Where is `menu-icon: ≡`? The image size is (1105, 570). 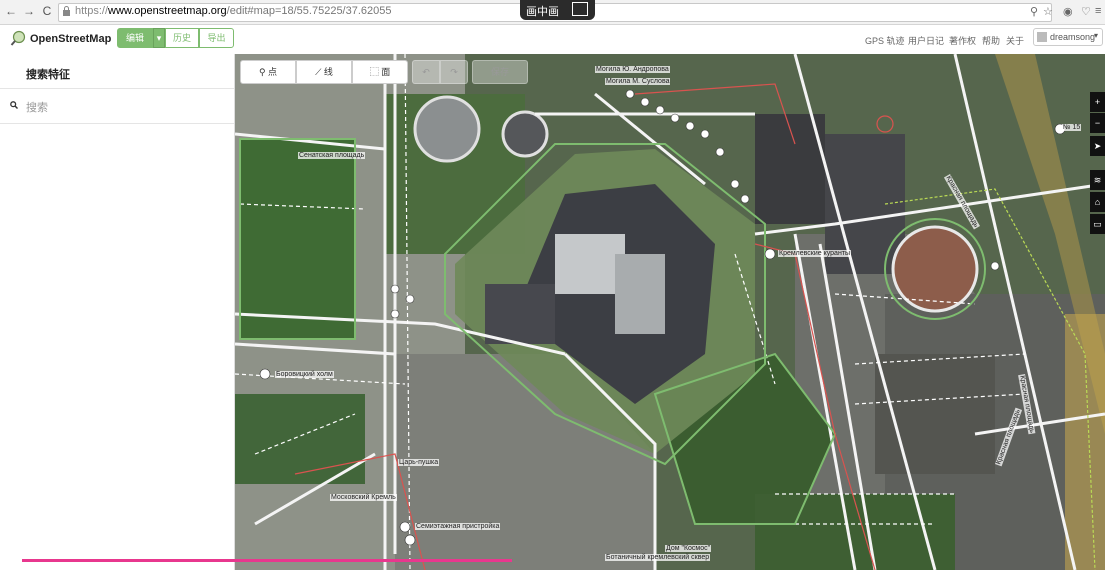
menu-icon: ≡ is located at coordinates (1098, 11).